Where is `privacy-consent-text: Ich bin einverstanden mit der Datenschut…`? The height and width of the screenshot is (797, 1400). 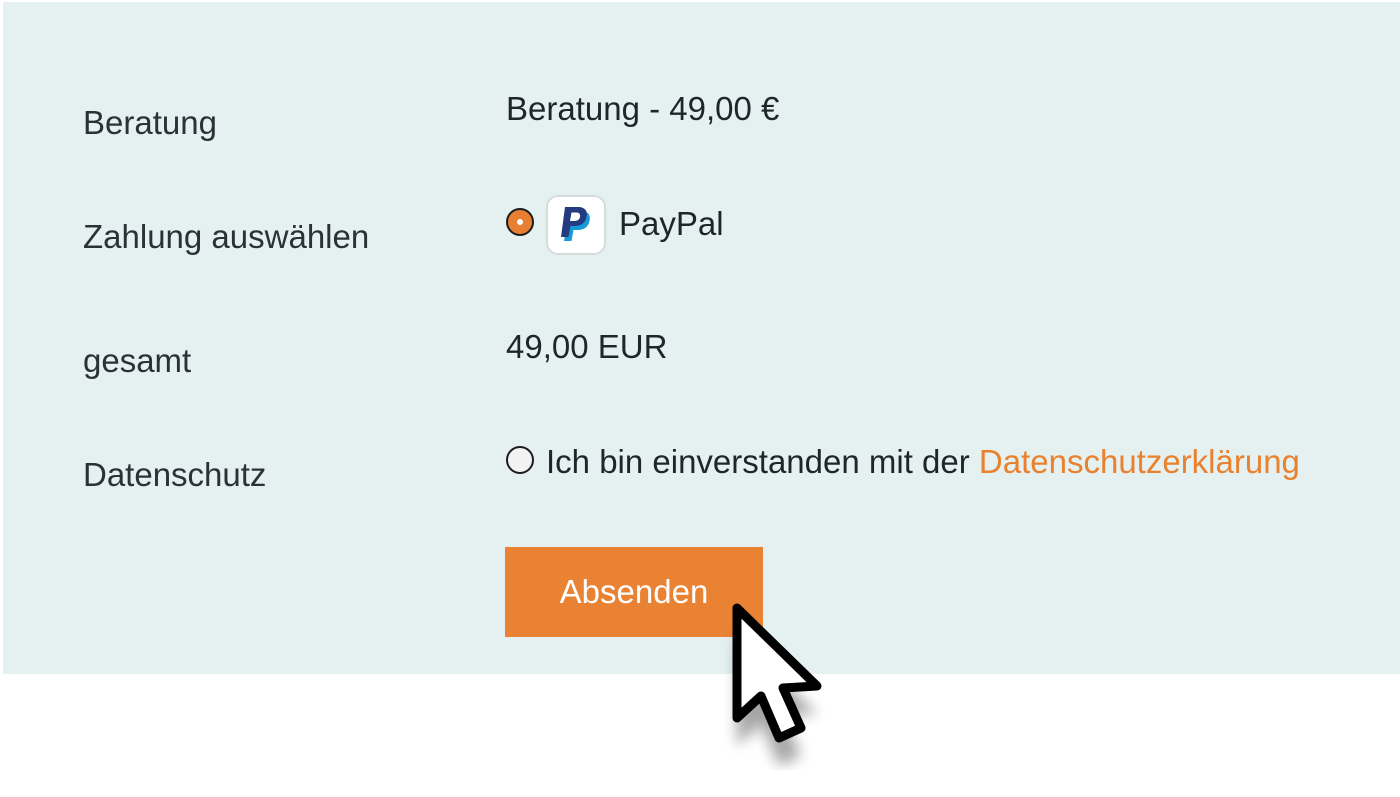
privacy-consent-text: Ich bin einverstanden mit der Datenschut… is located at coordinates (923, 462).